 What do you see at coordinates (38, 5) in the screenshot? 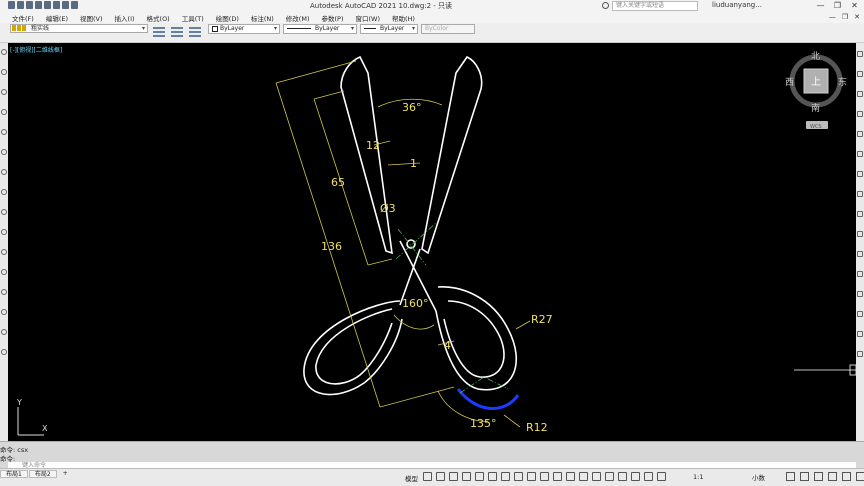
I see `save-icon` at bounding box center [38, 5].